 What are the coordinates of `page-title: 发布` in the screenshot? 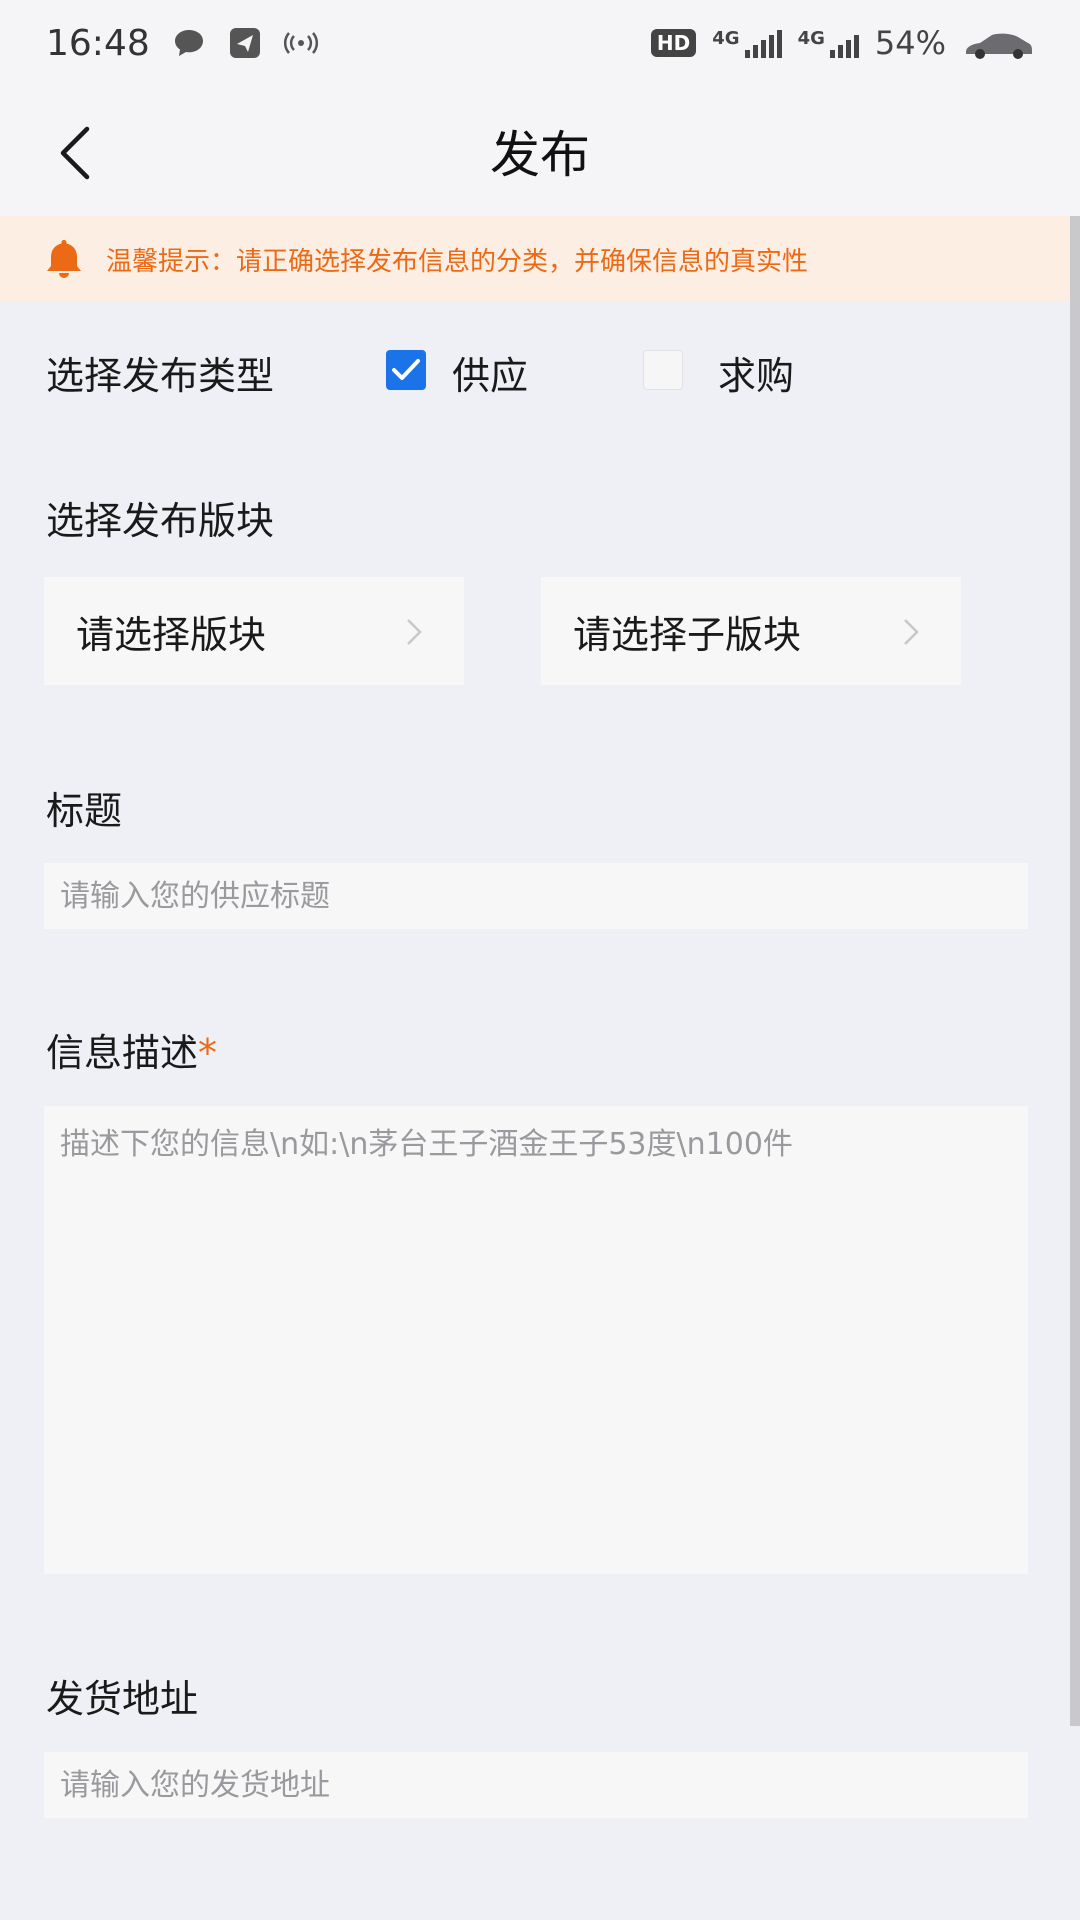 It's located at (540, 155).